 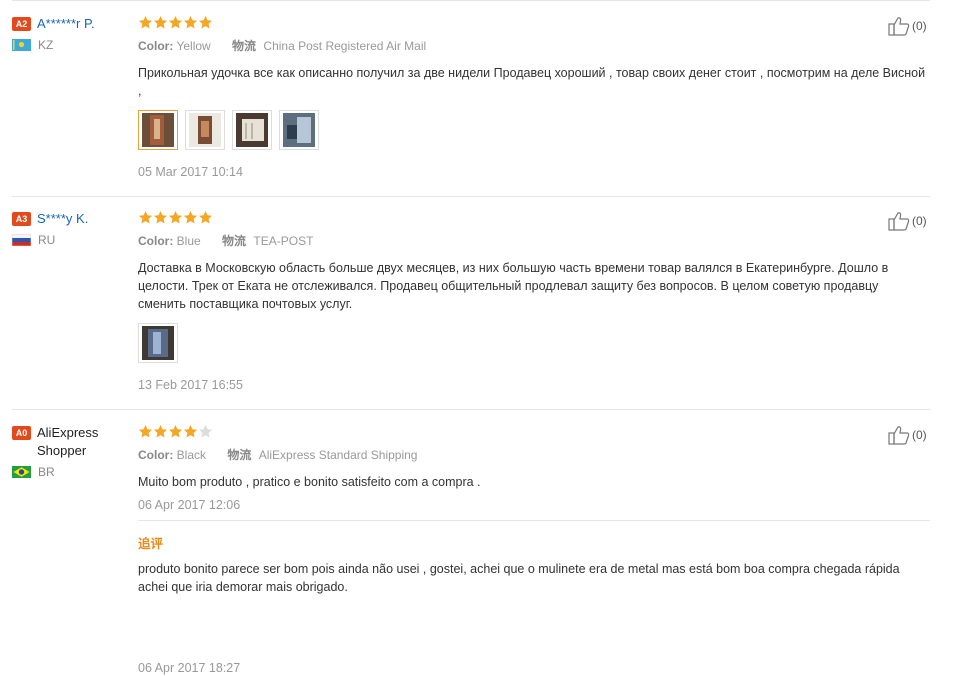 What do you see at coordinates (190, 385) in the screenshot?
I see `review-date: 13 Feb 2017 16:55` at bounding box center [190, 385].